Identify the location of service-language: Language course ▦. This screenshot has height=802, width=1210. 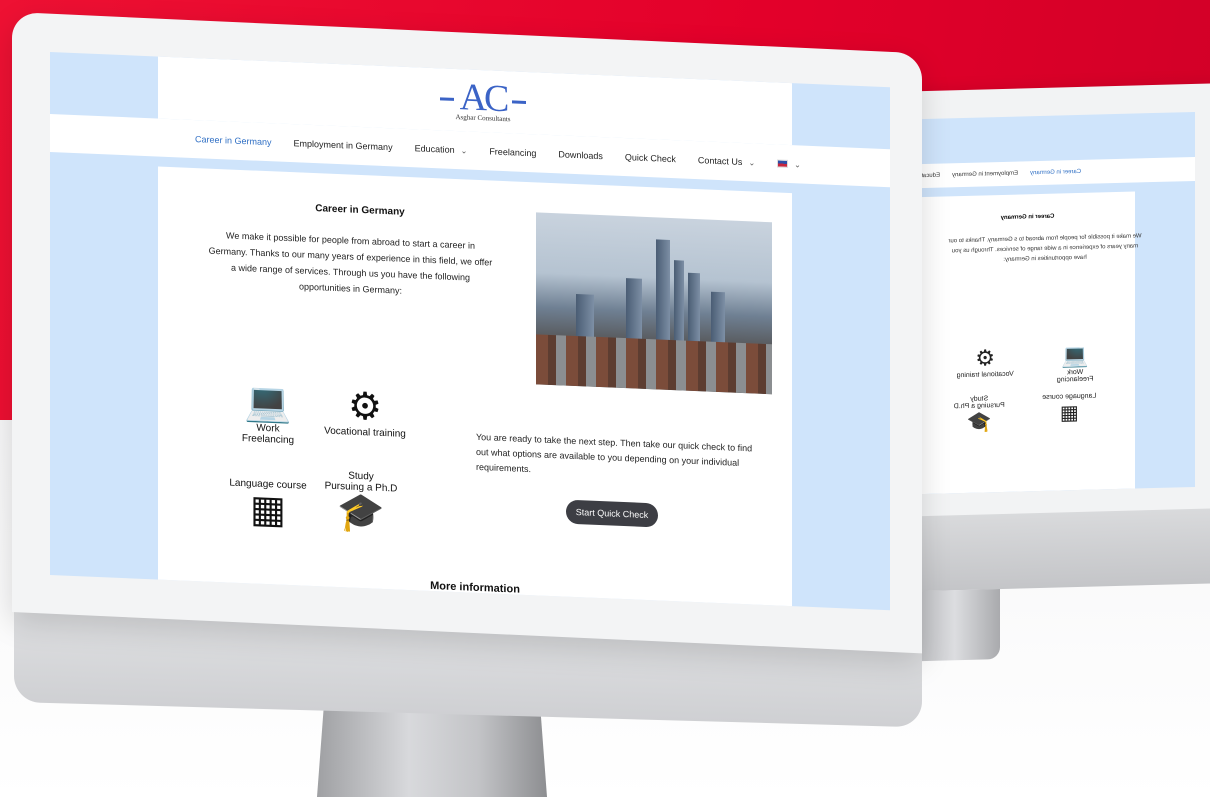
(268, 504).